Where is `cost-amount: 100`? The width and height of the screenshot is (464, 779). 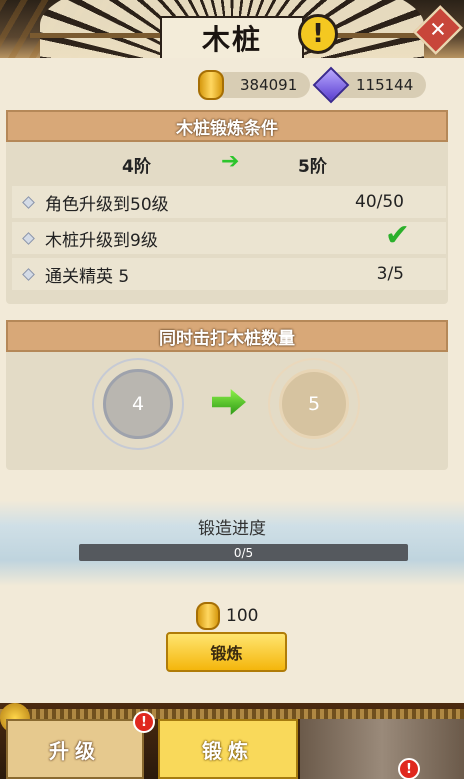 cost-amount: 100 is located at coordinates (242, 616).